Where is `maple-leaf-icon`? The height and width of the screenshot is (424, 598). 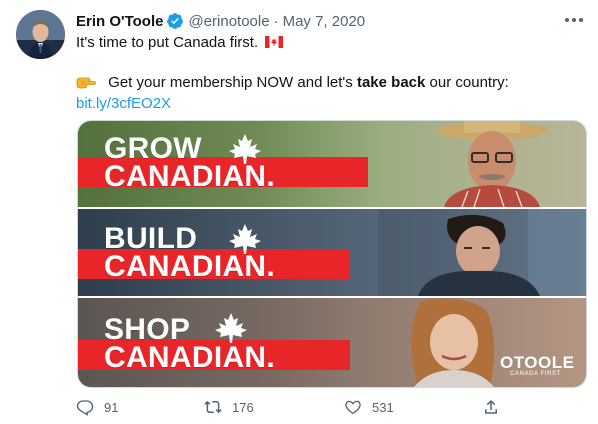
maple-leaf-icon is located at coordinates (231, 328).